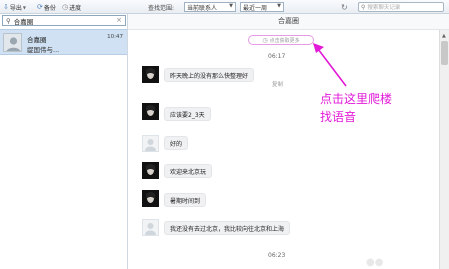 The width and height of the screenshot is (449, 269). I want to click on annotation-line-2: 找语音, so click(338, 117).